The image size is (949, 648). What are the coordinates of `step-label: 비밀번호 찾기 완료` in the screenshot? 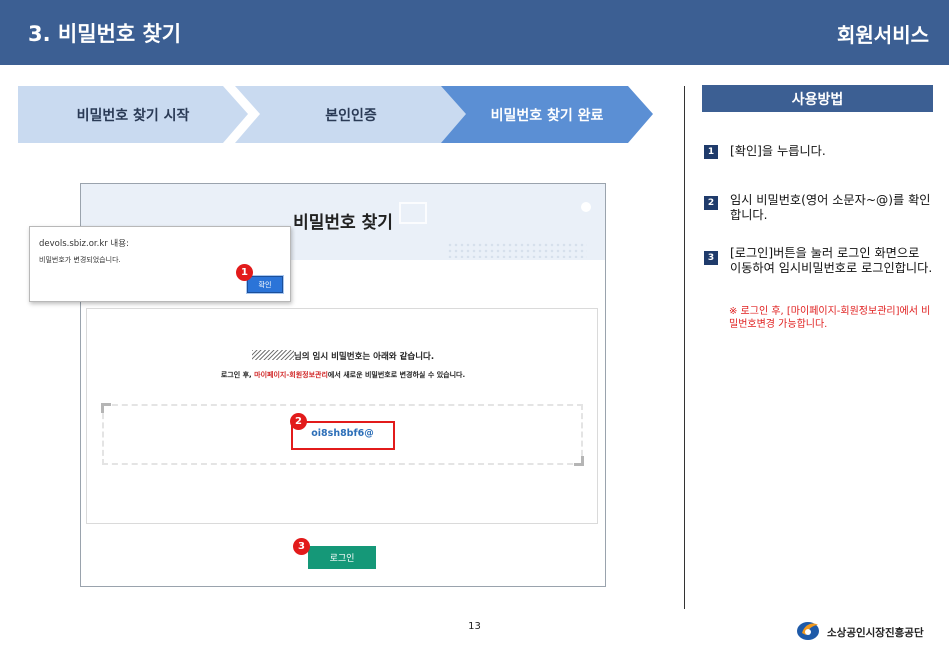 It's located at (547, 115).